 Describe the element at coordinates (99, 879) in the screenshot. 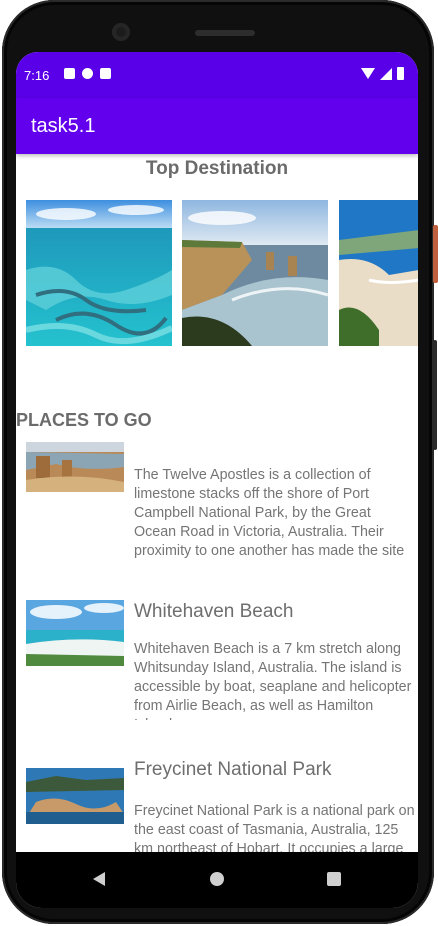

I see `back-icon` at that location.